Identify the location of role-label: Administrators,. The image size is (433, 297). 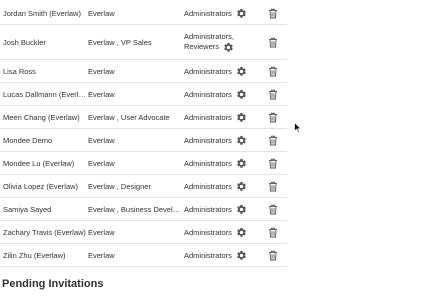
(209, 36).